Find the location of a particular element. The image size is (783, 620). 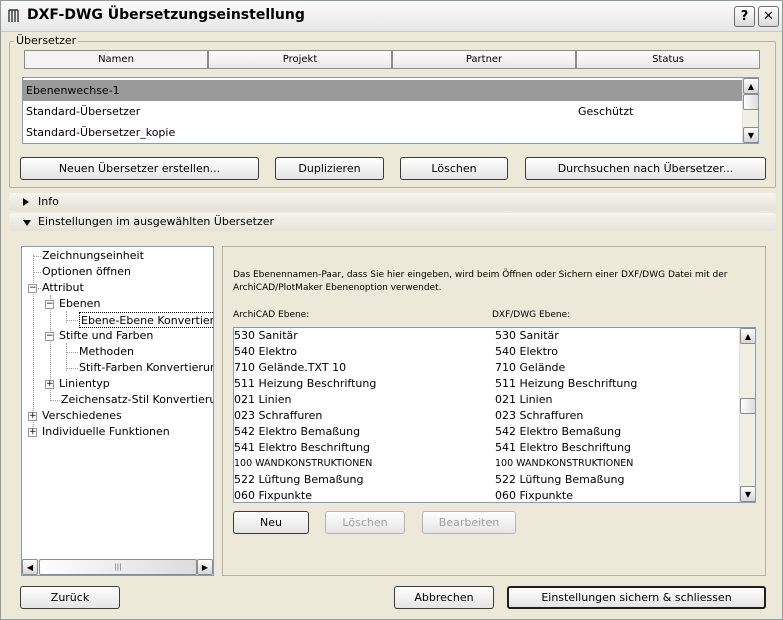

dxf-layer: 060 Fixpunkte is located at coordinates (534, 495).